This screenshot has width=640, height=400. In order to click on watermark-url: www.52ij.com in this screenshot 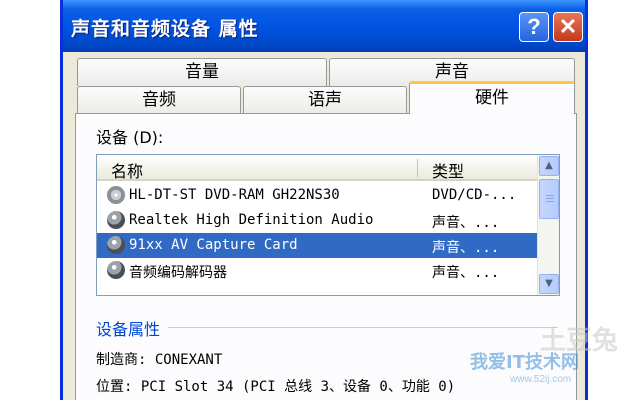, I will do `click(541, 379)`.